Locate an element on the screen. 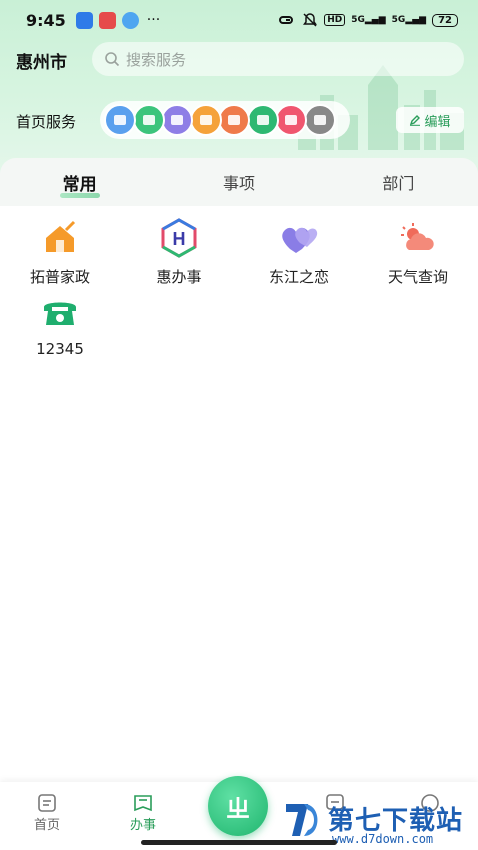  nav-affairs-label: 办事 is located at coordinates (142, 825).